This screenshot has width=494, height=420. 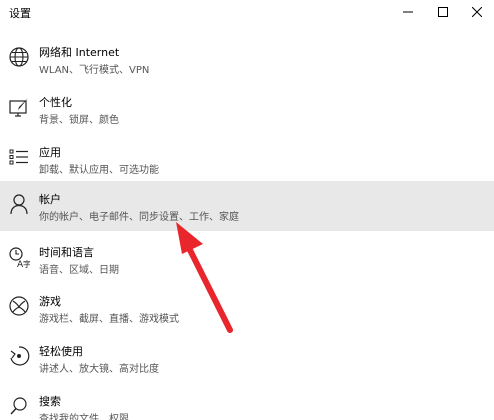 I want to click on minimize-icon, so click(x=408, y=12).